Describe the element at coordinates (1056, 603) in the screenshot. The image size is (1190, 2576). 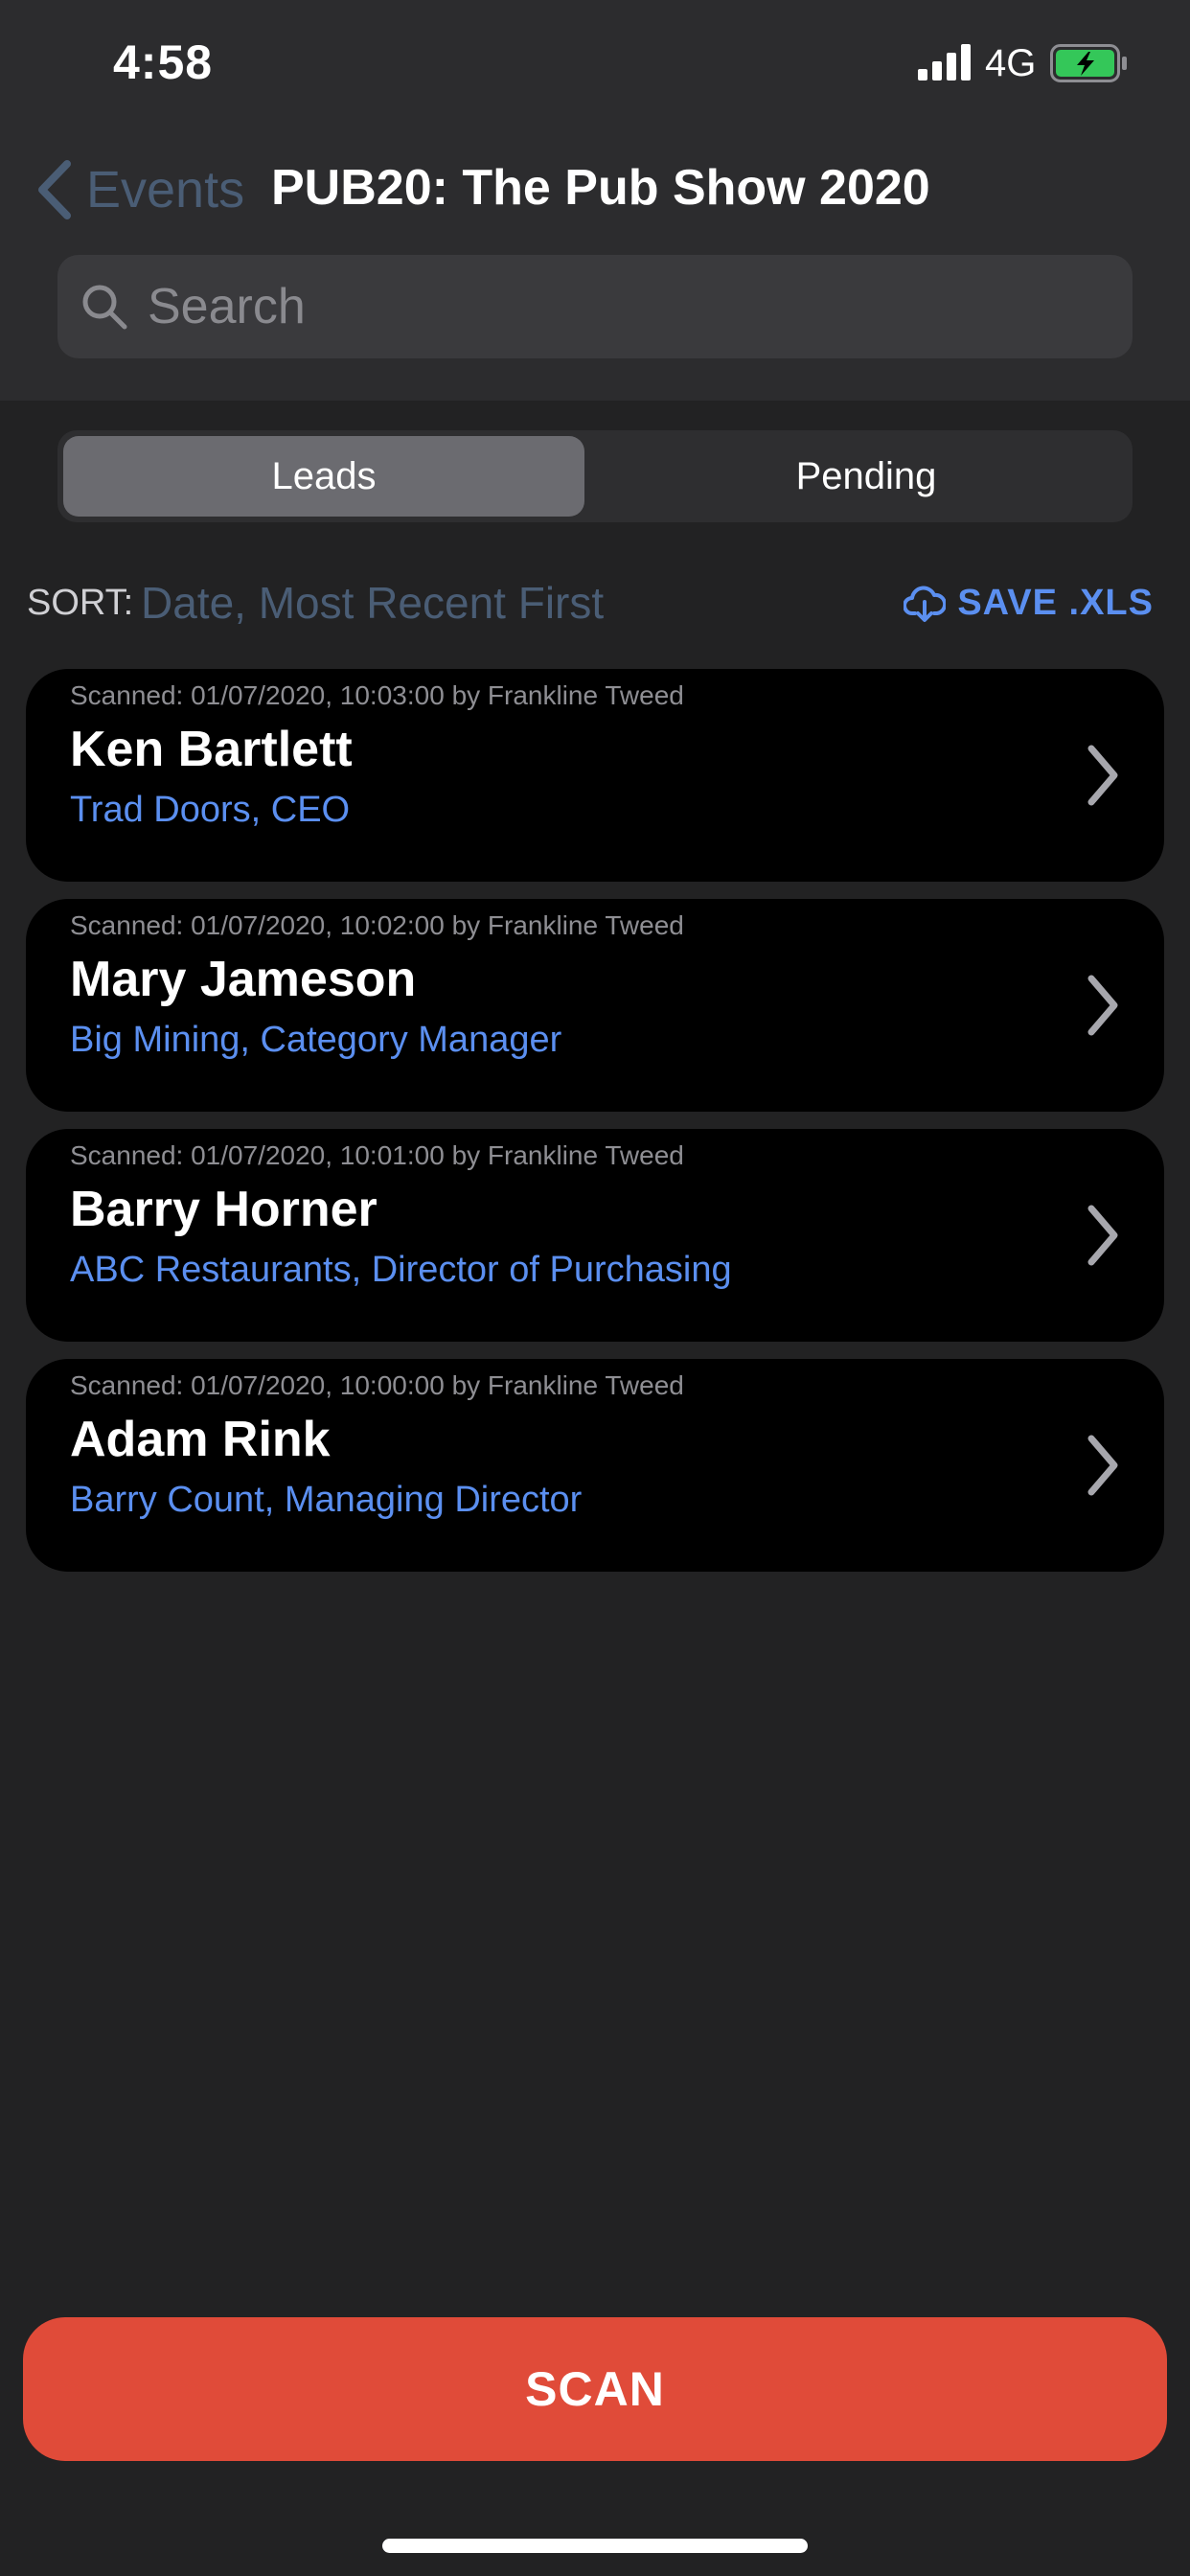
I see `save-xls-label: SAVE .XLS` at that location.